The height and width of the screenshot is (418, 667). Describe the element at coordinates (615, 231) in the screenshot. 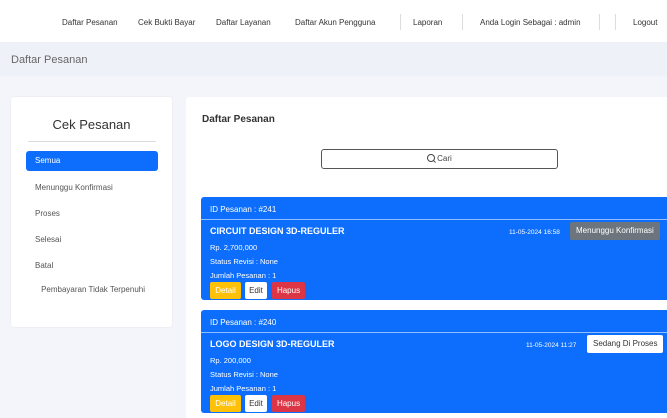

I see `status-badge: Menunggu Konfirmasi` at that location.